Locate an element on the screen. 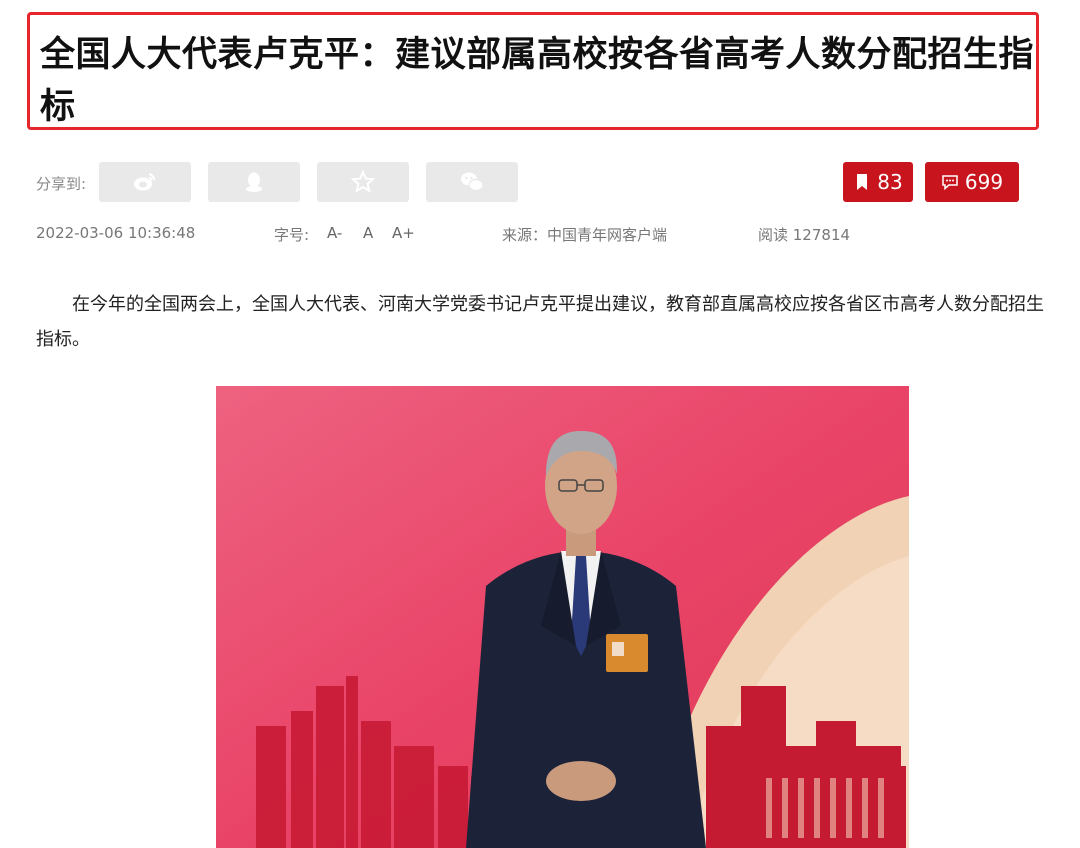 This screenshot has height=848, width=1080. share-weibo-button is located at coordinates (145, 182).